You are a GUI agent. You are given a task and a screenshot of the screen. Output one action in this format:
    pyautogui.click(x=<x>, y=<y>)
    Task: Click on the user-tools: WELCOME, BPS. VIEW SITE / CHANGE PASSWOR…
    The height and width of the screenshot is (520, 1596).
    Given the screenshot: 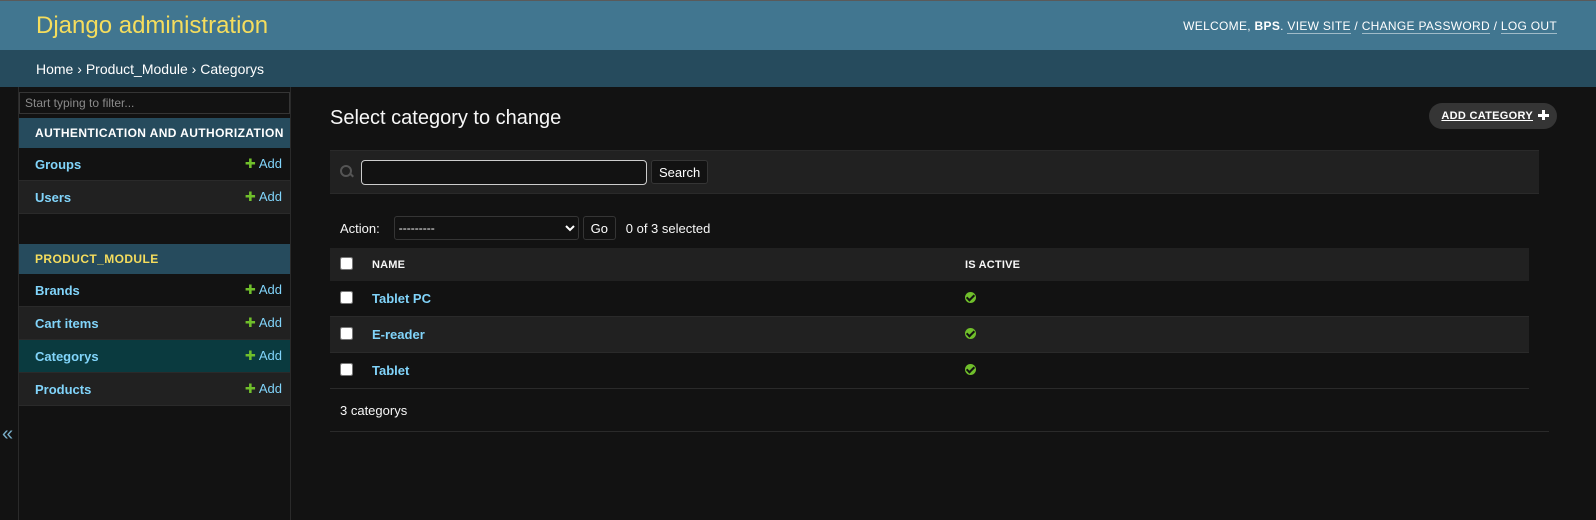 What is the action you would take?
    pyautogui.click(x=1370, y=26)
    